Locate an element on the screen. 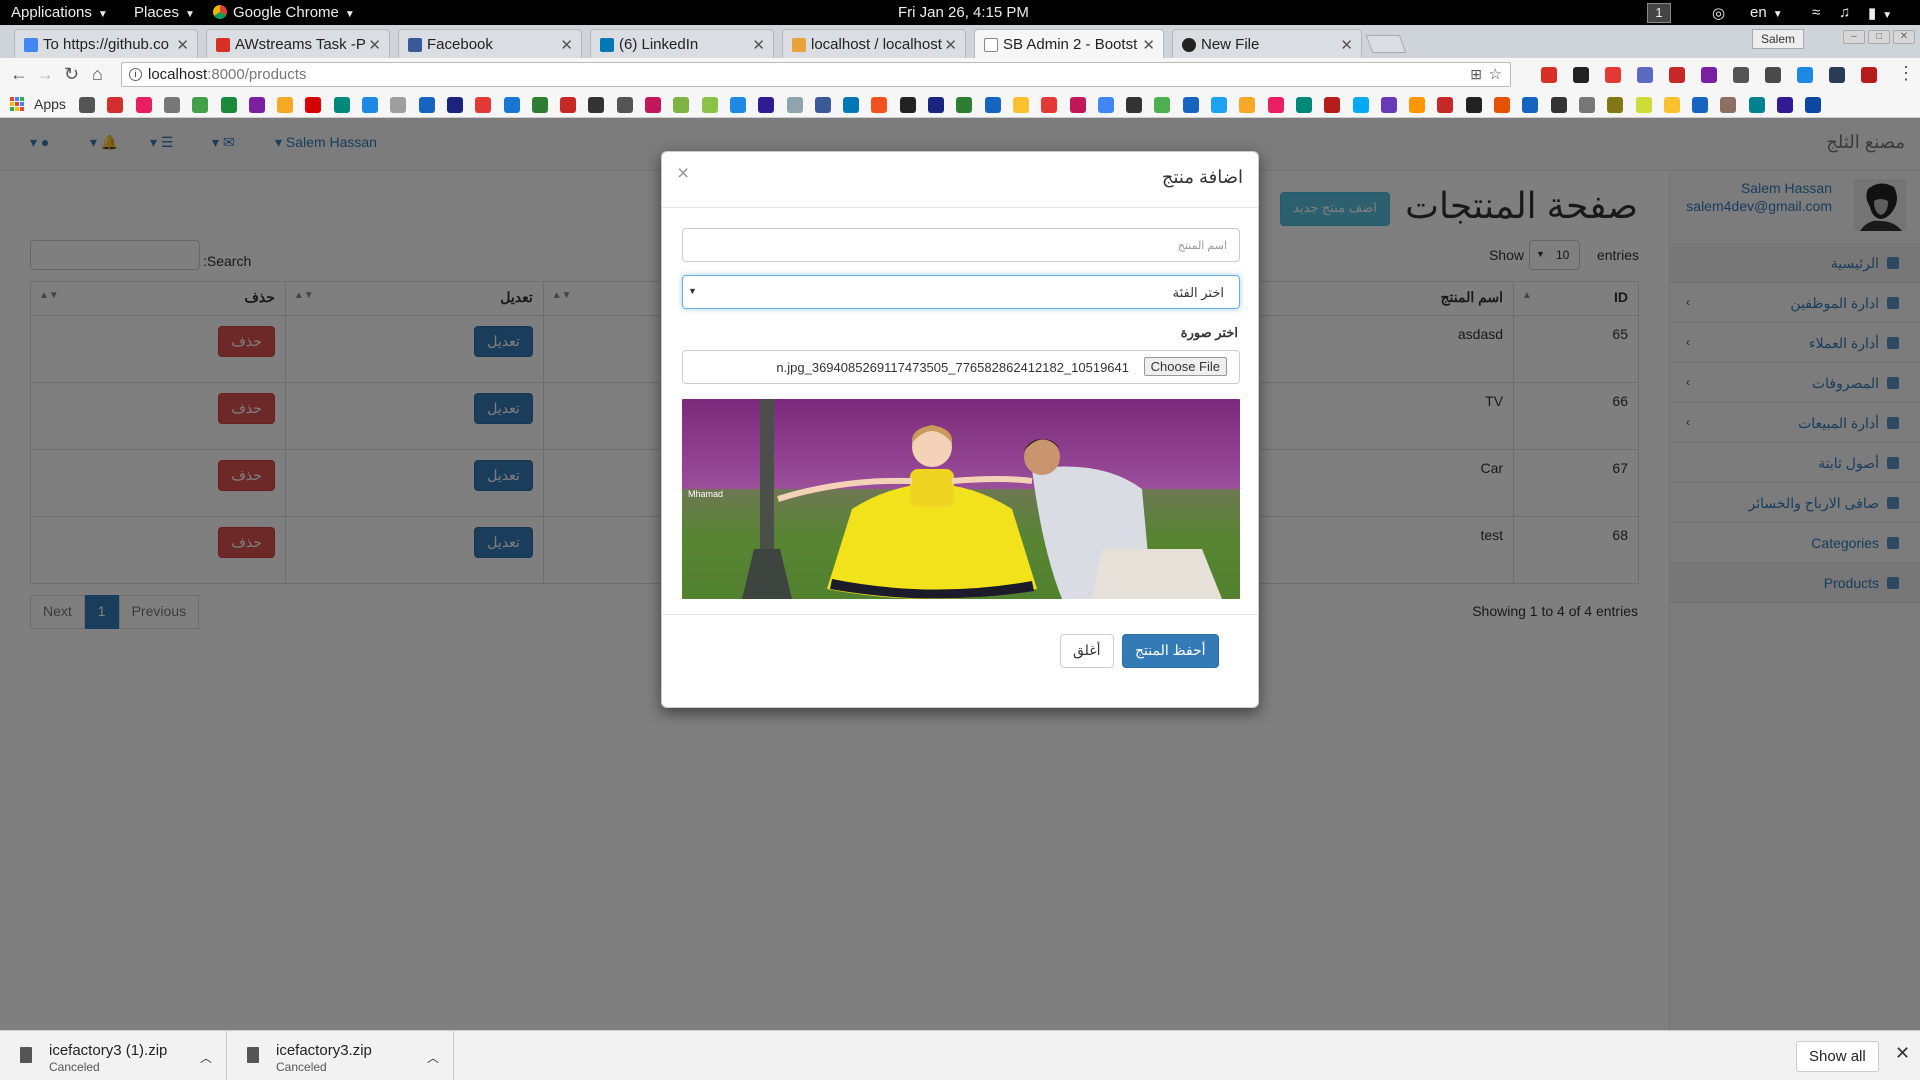 The width and height of the screenshot is (1920, 1080). minimize-button: – is located at coordinates (1854, 37).